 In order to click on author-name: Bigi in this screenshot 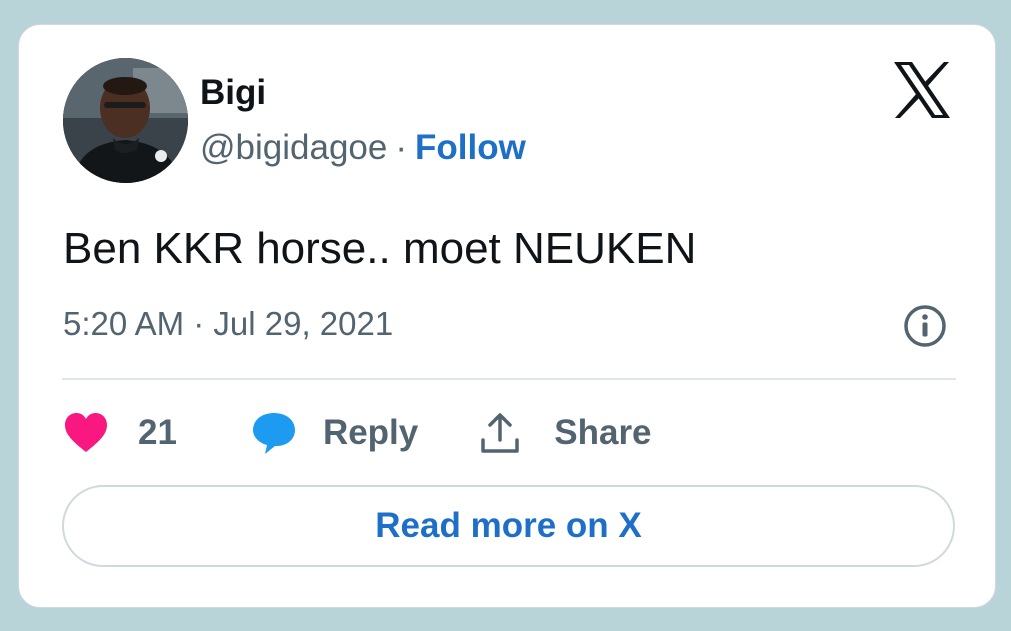, I will do `click(233, 93)`.